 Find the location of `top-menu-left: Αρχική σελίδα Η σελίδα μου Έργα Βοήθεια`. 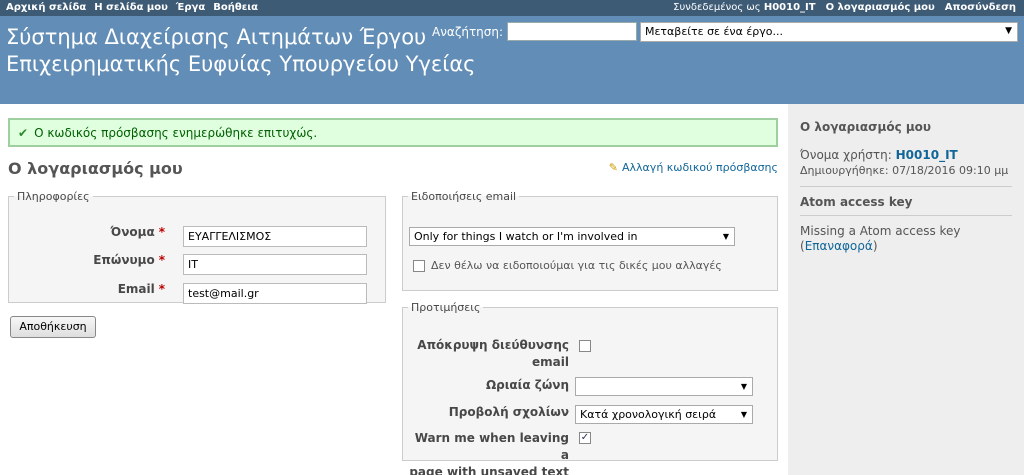

top-menu-left: Αρχική σελίδα Η σελίδα μου Έργα Βοήθεια is located at coordinates (132, 7).